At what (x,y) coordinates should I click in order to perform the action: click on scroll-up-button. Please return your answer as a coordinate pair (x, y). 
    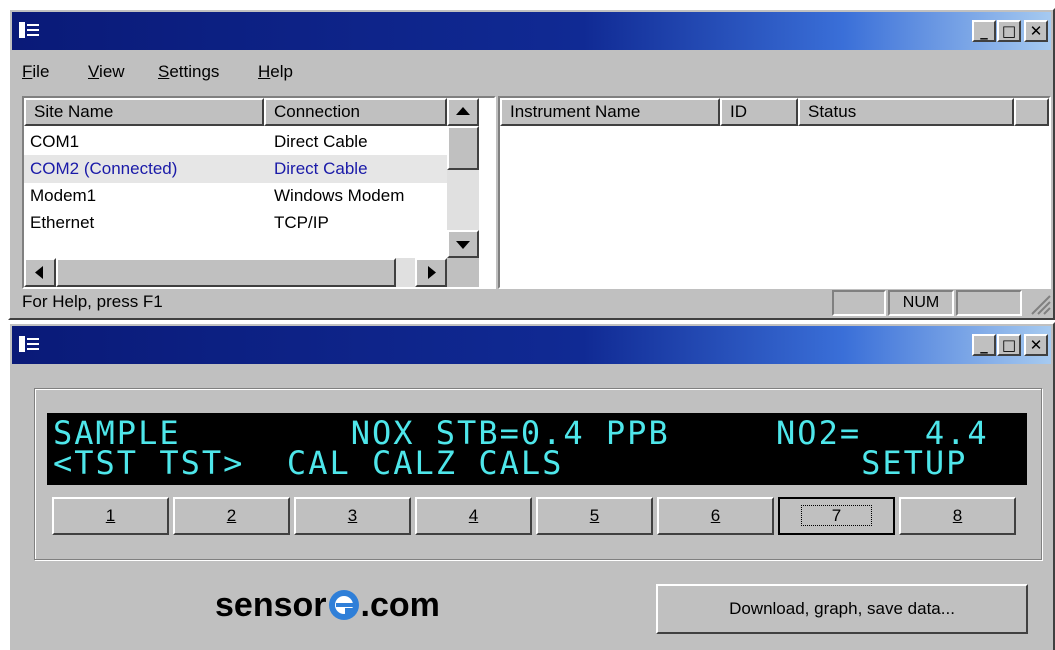
    Looking at the image, I should click on (463, 112).